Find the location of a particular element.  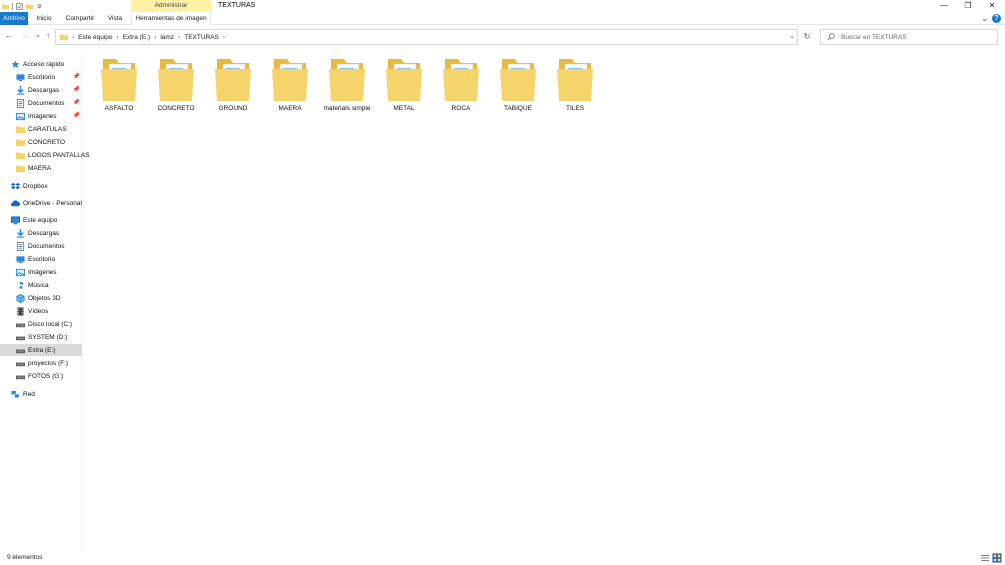

new-folder-icon is located at coordinates (29, 6).